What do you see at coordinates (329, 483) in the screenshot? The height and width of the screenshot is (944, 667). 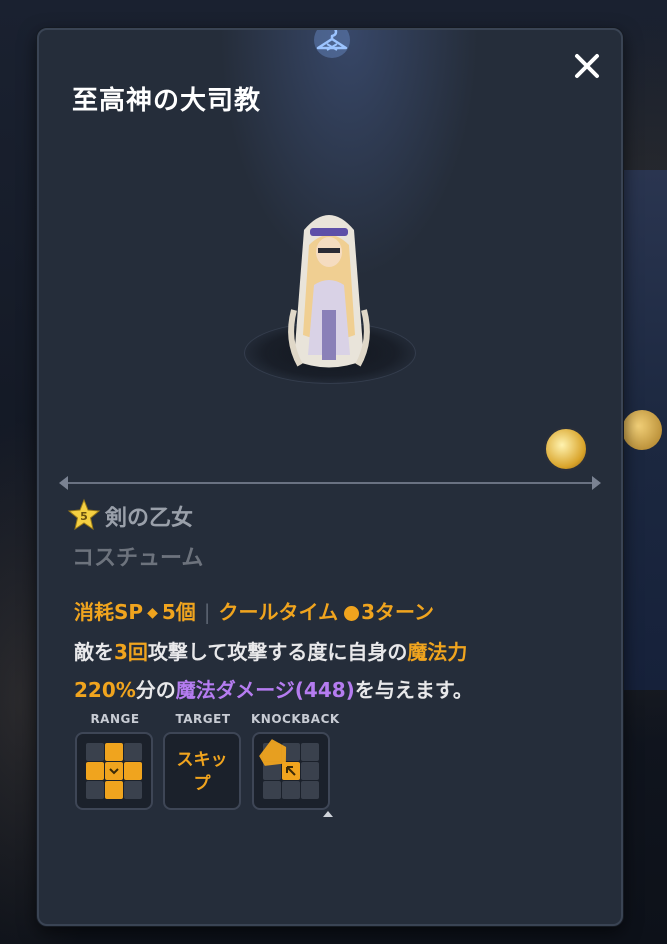 I see `section-divider` at bounding box center [329, 483].